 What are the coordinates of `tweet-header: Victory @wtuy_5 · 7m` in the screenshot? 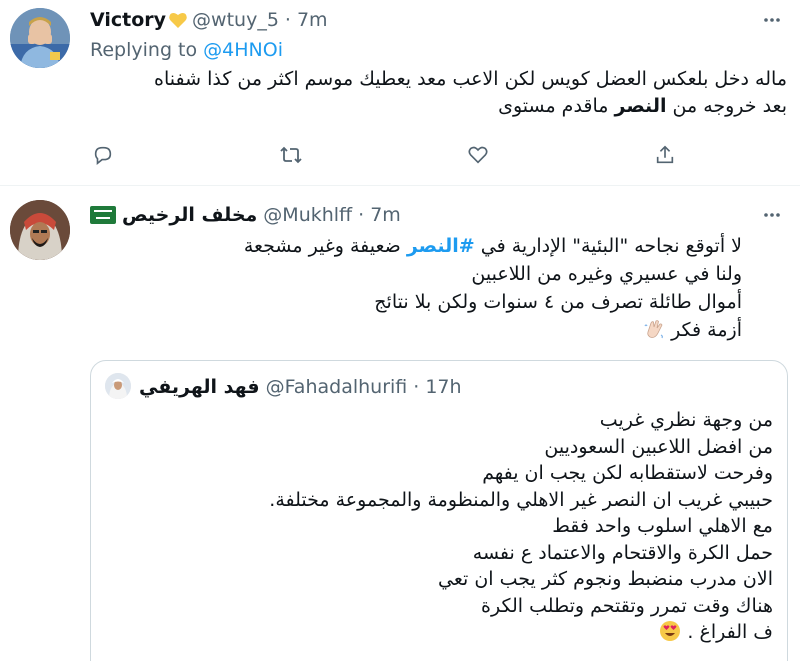 It's located at (209, 20).